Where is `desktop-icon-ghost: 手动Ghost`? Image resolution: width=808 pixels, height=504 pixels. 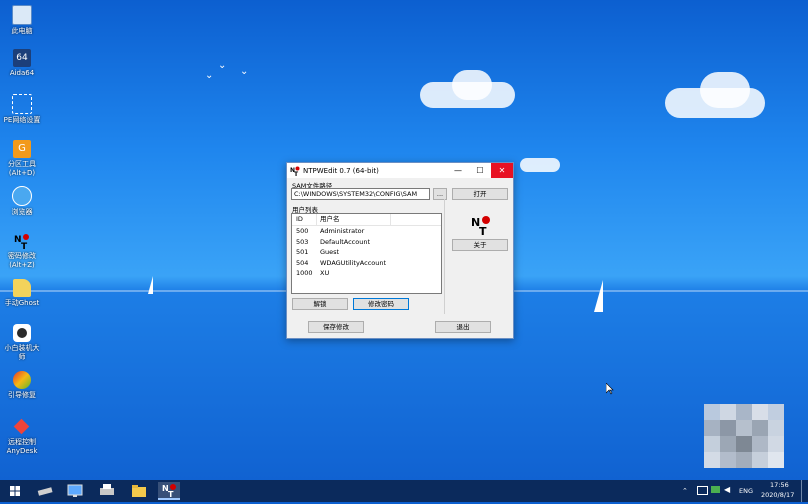 desktop-icon-ghost: 手动Ghost is located at coordinates (22, 293).